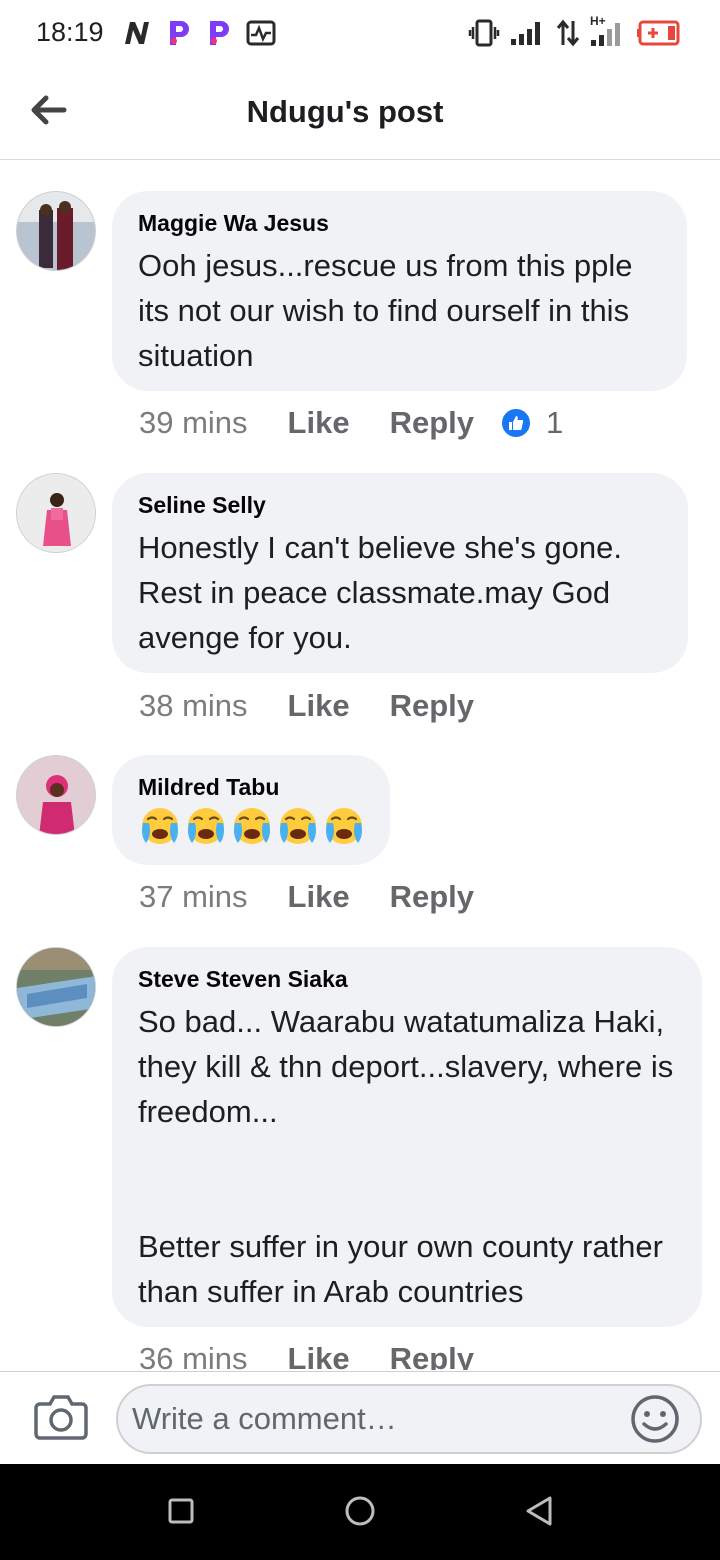 The height and width of the screenshot is (1560, 720). Describe the element at coordinates (538, 1516) in the screenshot. I see `triangle-back-icon` at that location.